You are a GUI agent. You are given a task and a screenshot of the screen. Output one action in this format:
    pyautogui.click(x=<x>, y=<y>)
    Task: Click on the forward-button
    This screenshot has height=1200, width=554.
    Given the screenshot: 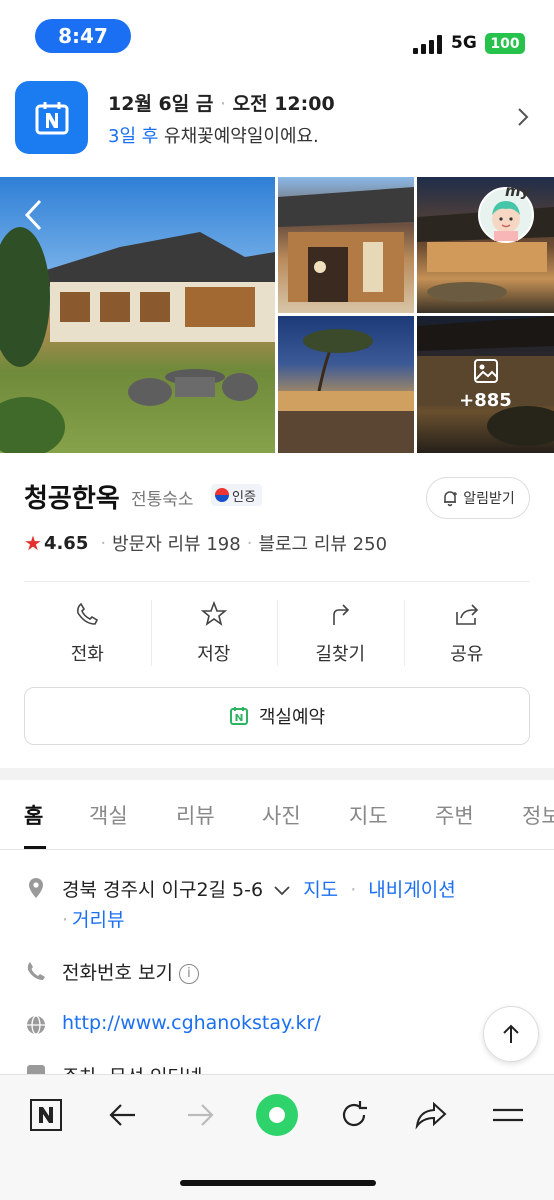 What is the action you would take?
    pyautogui.click(x=200, y=1115)
    